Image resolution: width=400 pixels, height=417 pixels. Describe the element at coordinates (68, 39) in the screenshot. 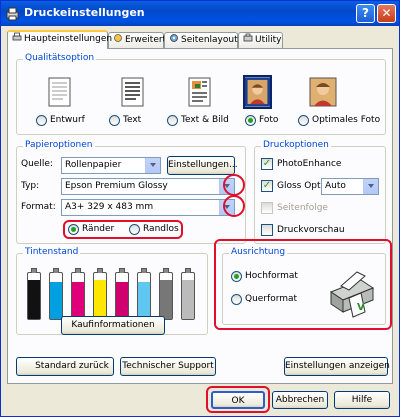

I see `tab-label: Haupteinstellungen` at that location.